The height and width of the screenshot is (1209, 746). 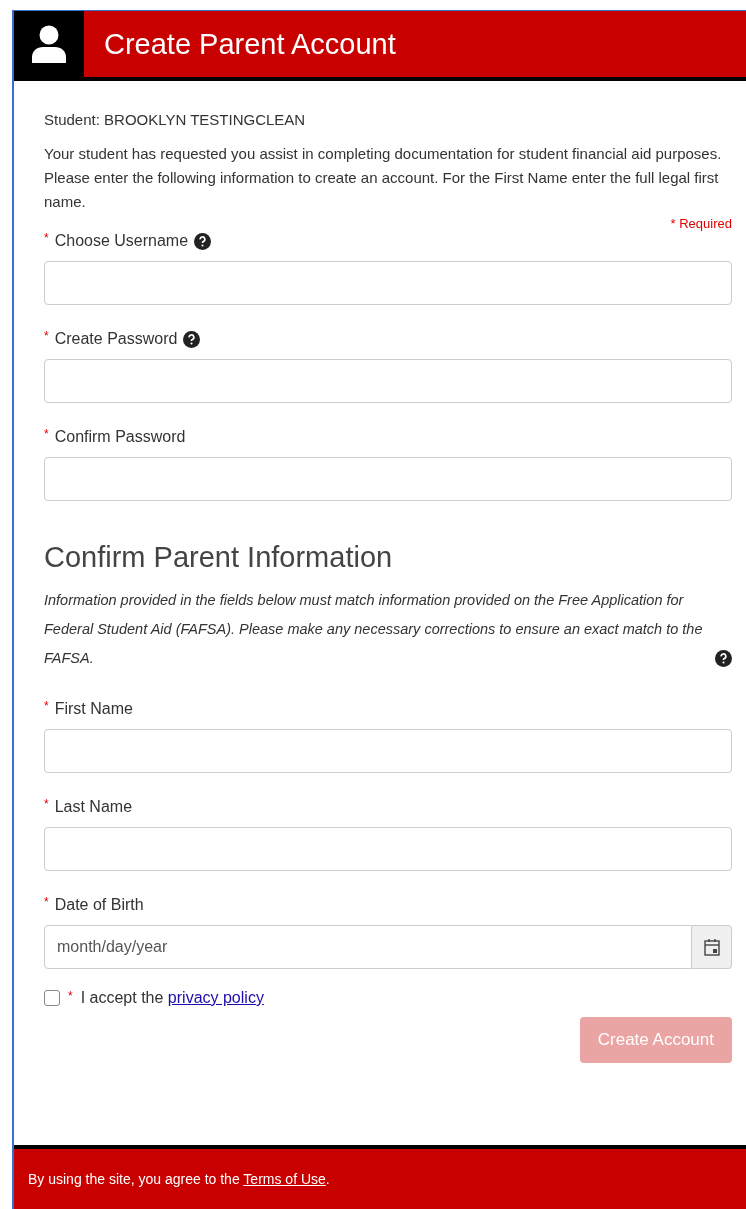 What do you see at coordinates (368, 947) in the screenshot?
I see `date-field: month/day/year` at bounding box center [368, 947].